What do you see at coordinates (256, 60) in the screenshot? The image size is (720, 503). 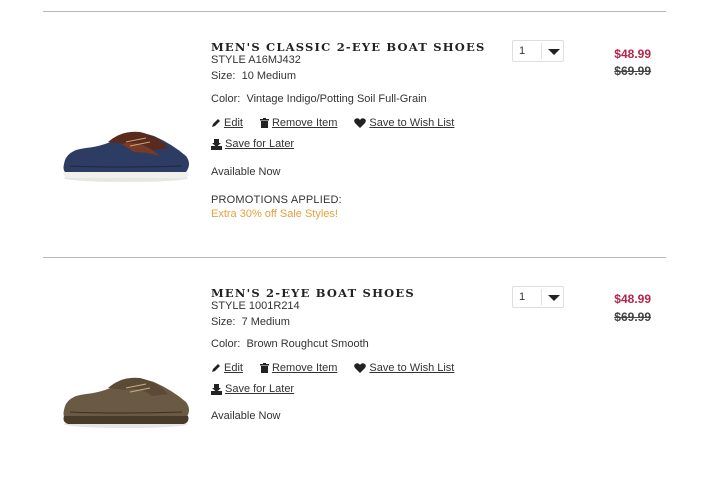 I see `product-style: STYLE A16MJ432` at bounding box center [256, 60].